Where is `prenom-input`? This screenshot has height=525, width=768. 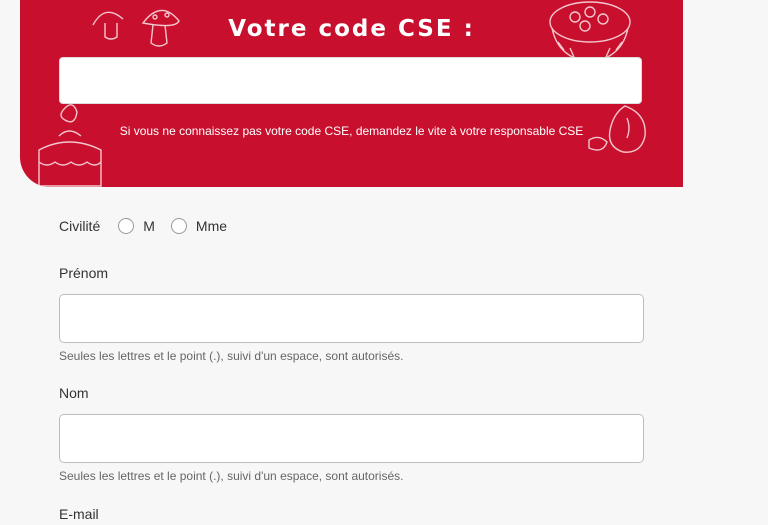
prenom-input is located at coordinates (351, 318).